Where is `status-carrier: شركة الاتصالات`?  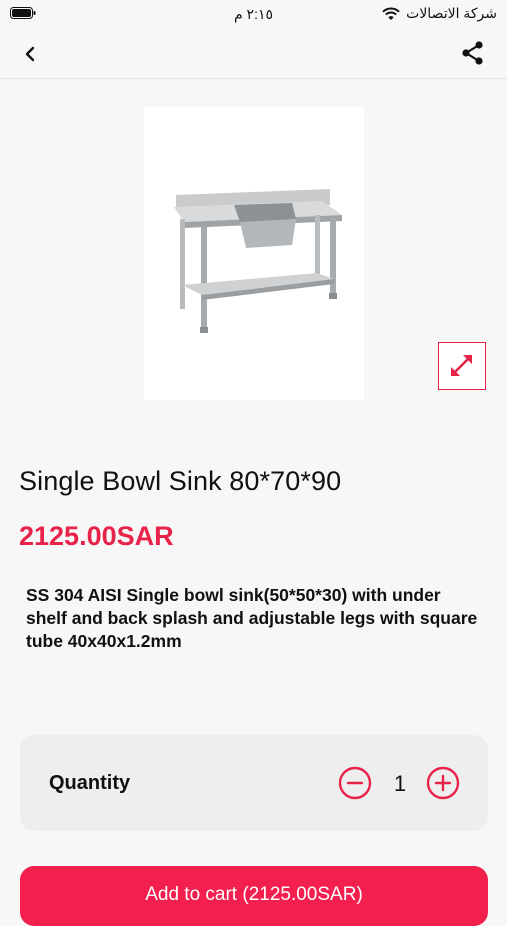 status-carrier: شركة الاتصالات is located at coordinates (439, 13).